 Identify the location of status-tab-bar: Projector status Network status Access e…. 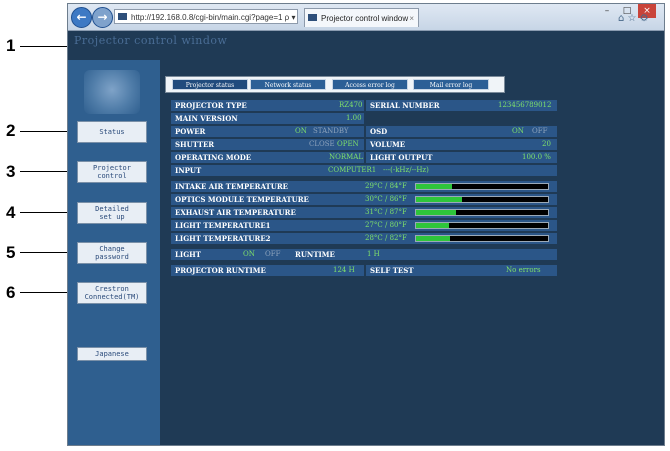
(335, 84).